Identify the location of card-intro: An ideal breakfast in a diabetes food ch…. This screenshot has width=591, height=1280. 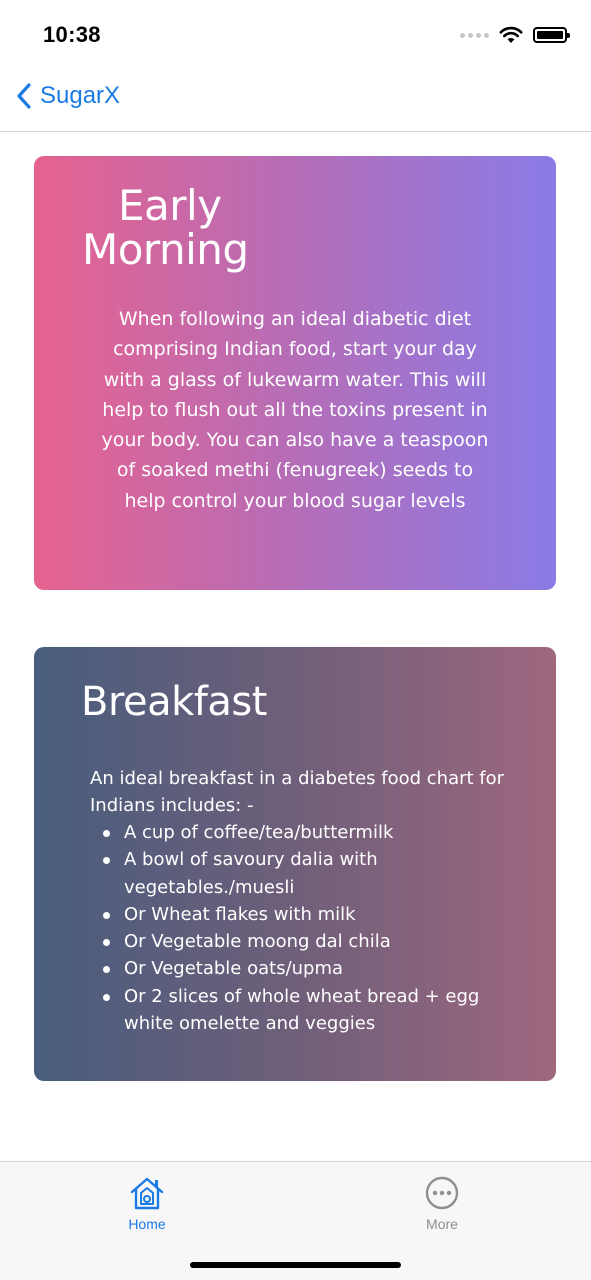
(297, 792).